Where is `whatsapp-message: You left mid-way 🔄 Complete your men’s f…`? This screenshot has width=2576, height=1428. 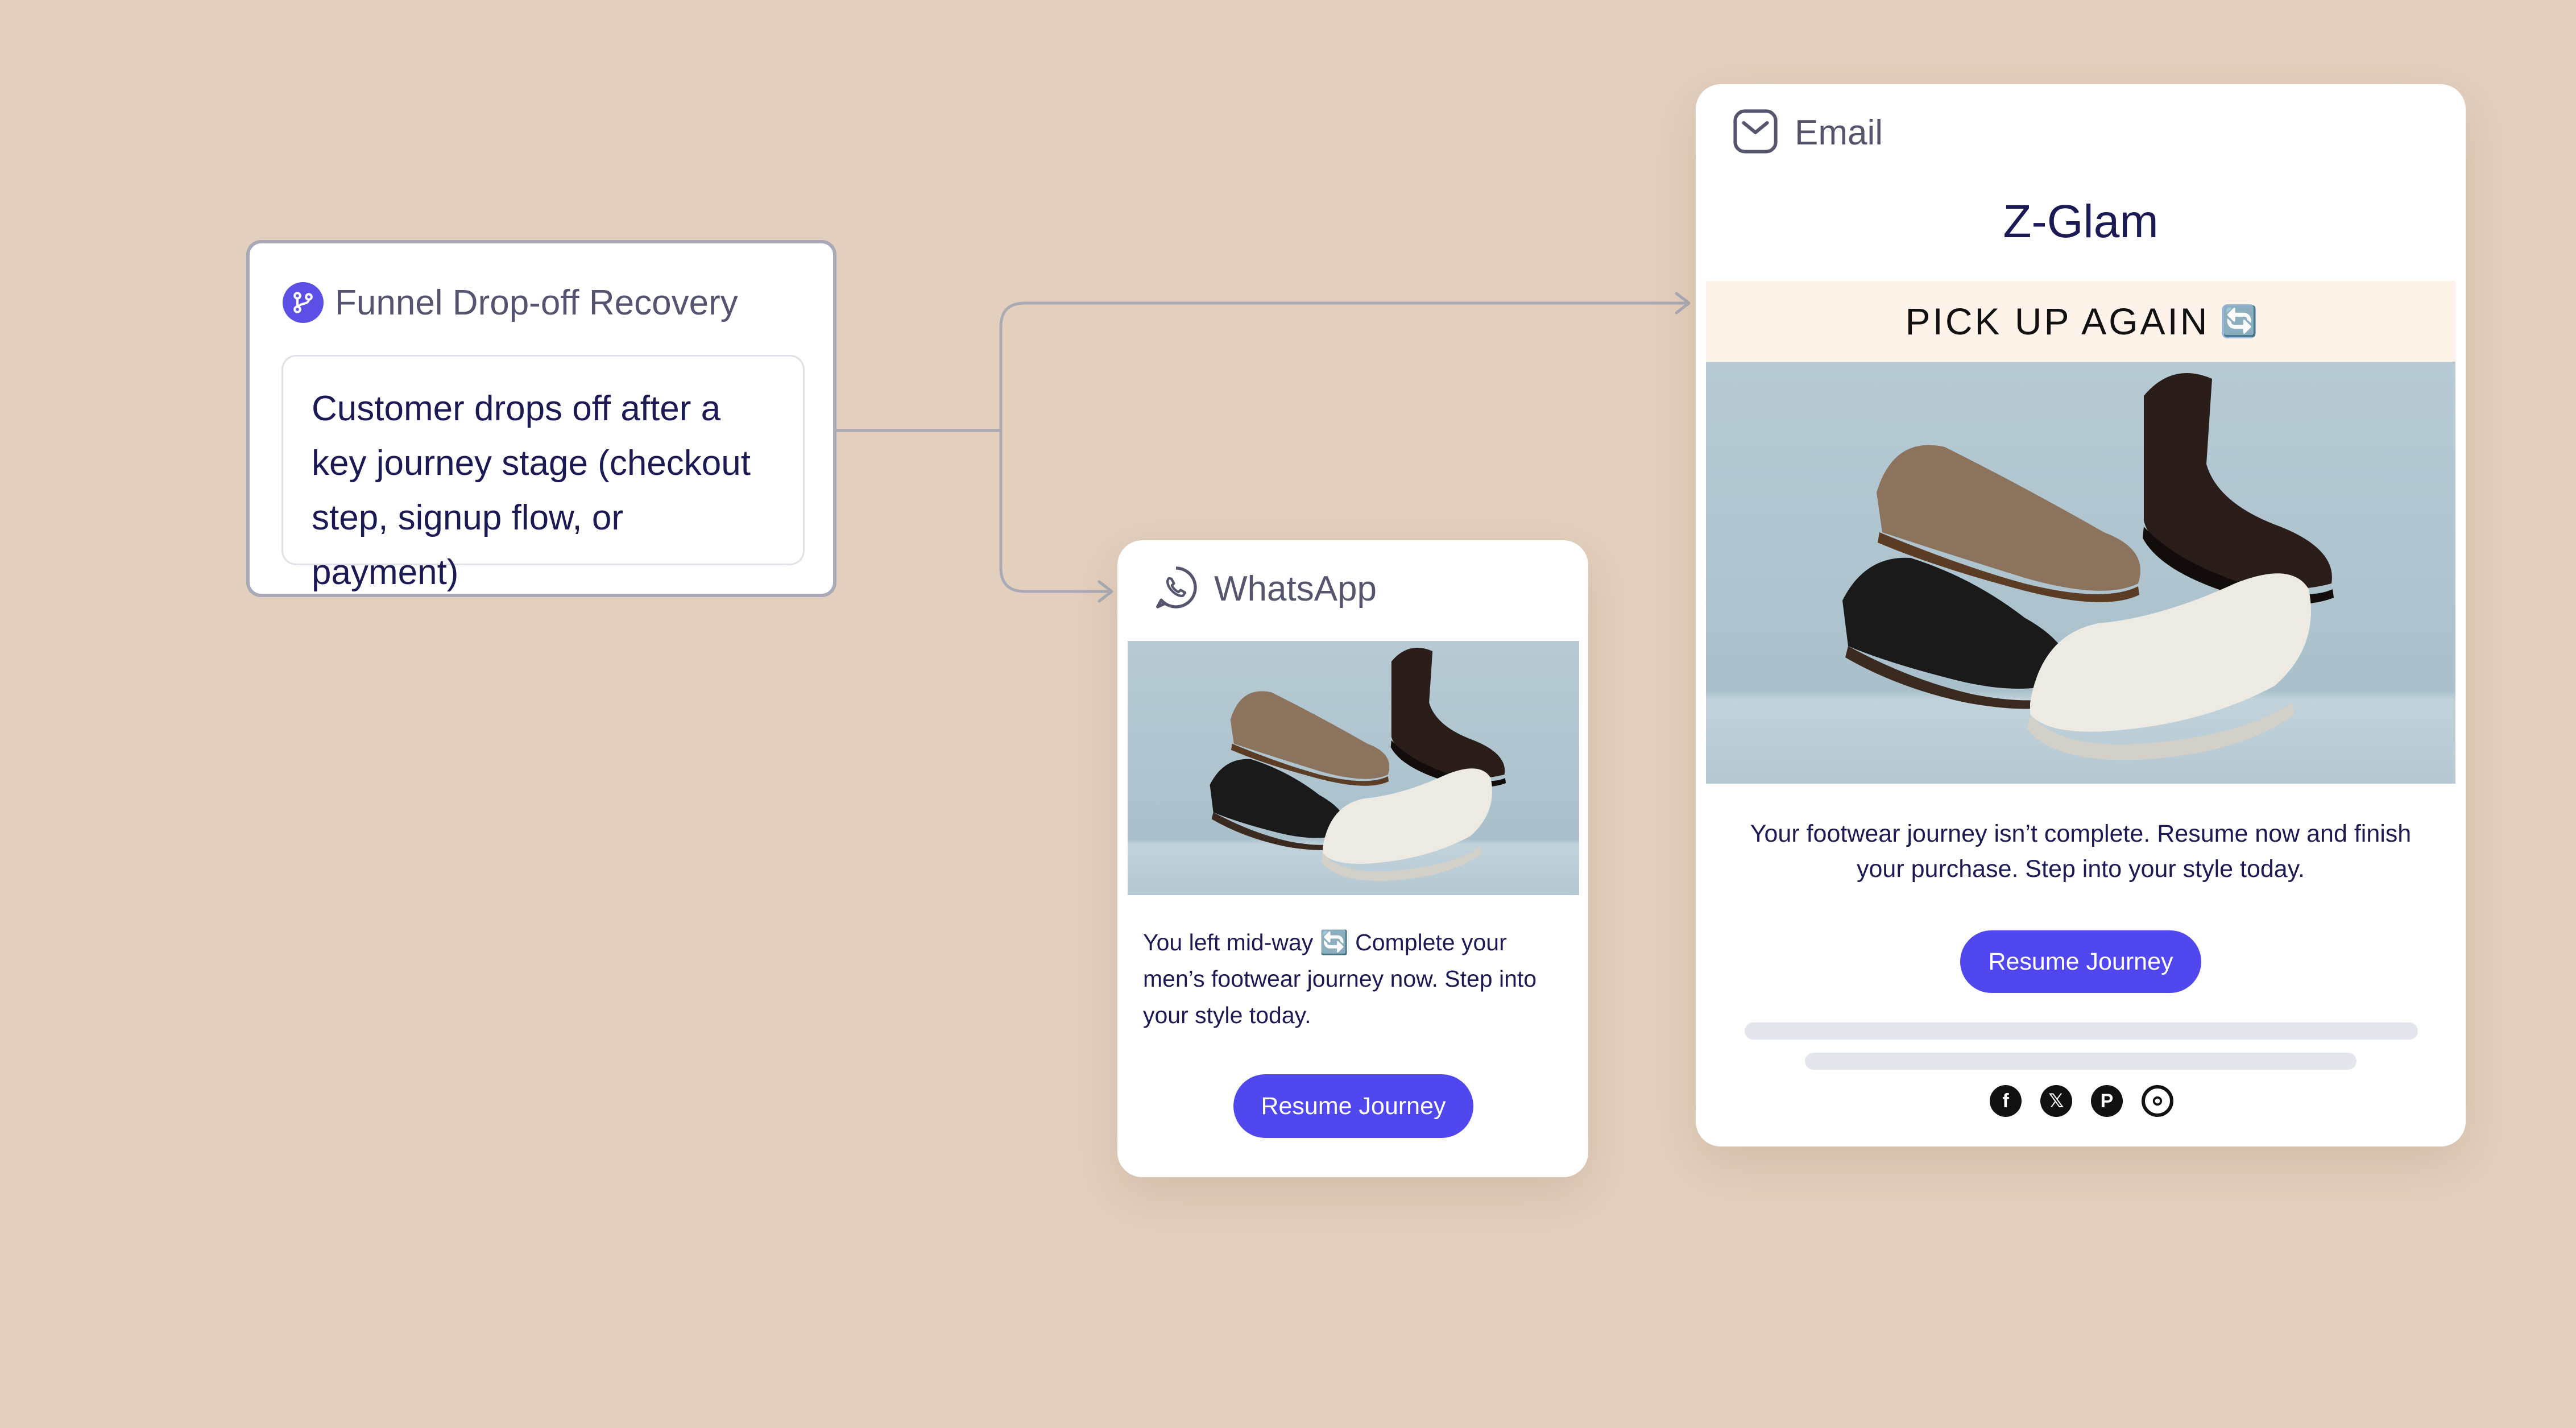
whatsapp-message: You left mid-way 🔄 Complete your men’s f… is located at coordinates (1340, 978).